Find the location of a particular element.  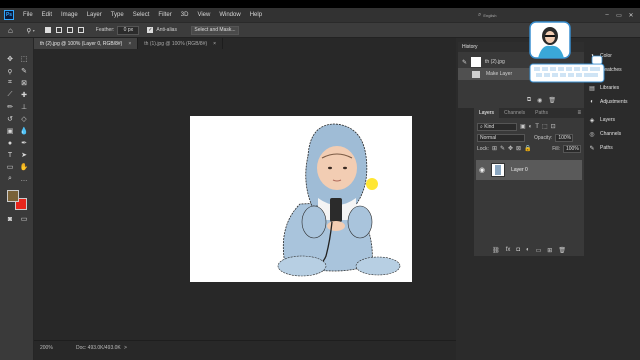

menu-window: Window is located at coordinates (229, 15).